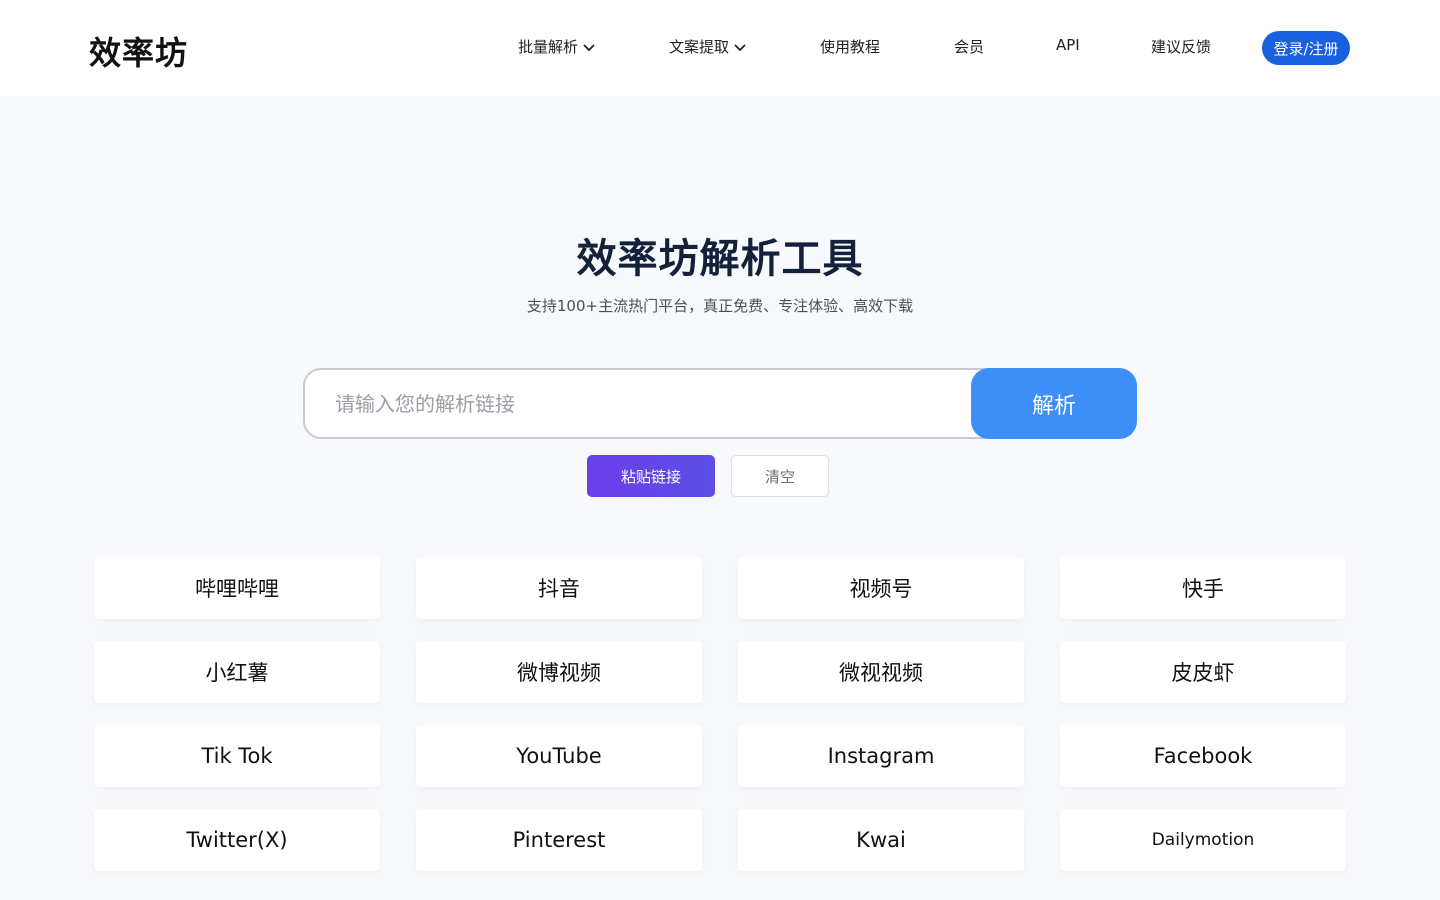  What do you see at coordinates (881, 840) in the screenshot?
I see `platform-card: Kwai` at bounding box center [881, 840].